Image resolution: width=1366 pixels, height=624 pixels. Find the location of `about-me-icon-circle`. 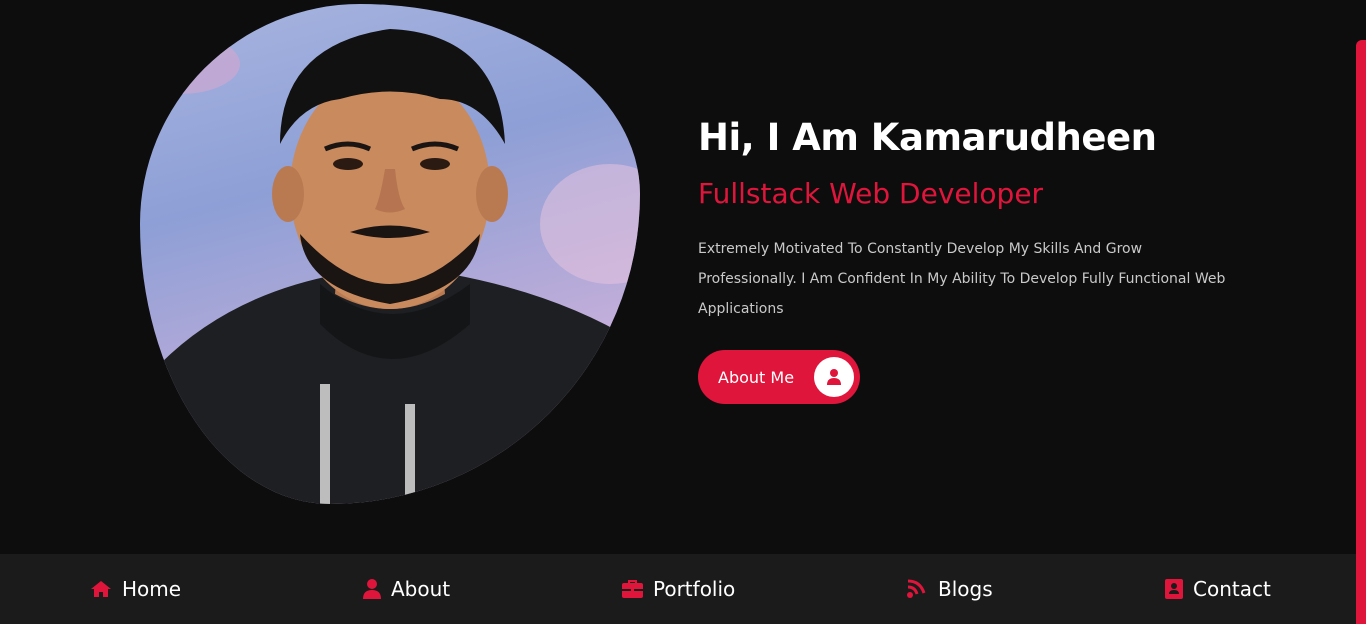

about-me-icon-circle is located at coordinates (834, 377).